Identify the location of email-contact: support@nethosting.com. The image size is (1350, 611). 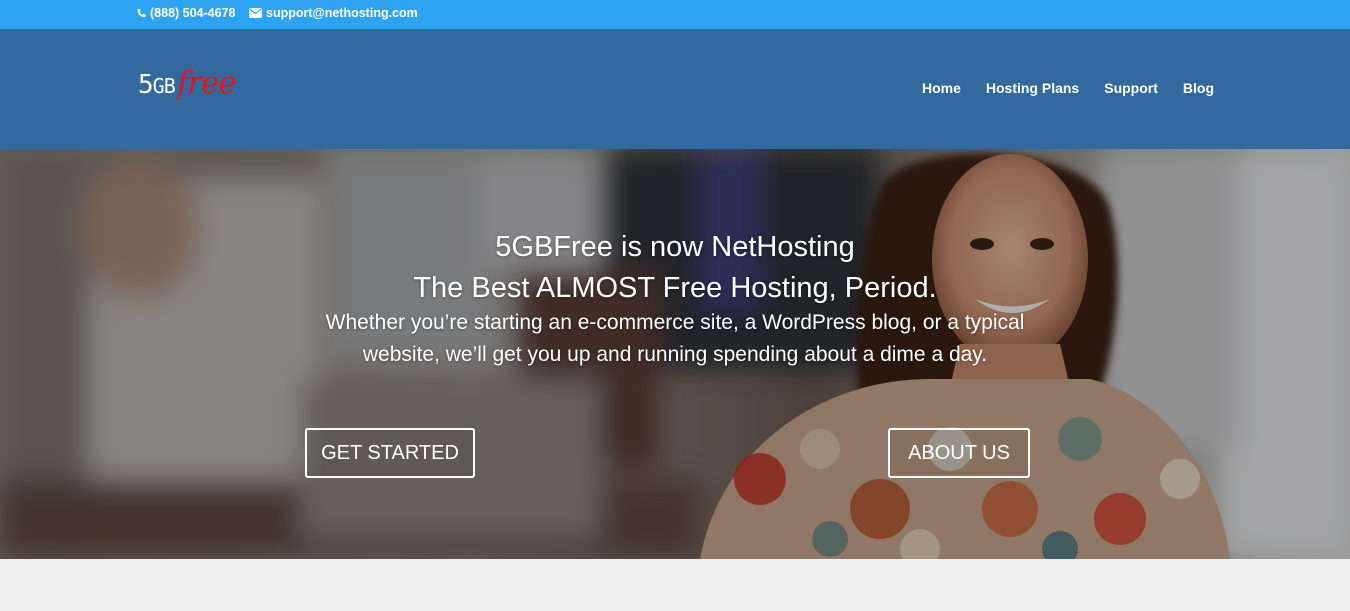
(333, 13).